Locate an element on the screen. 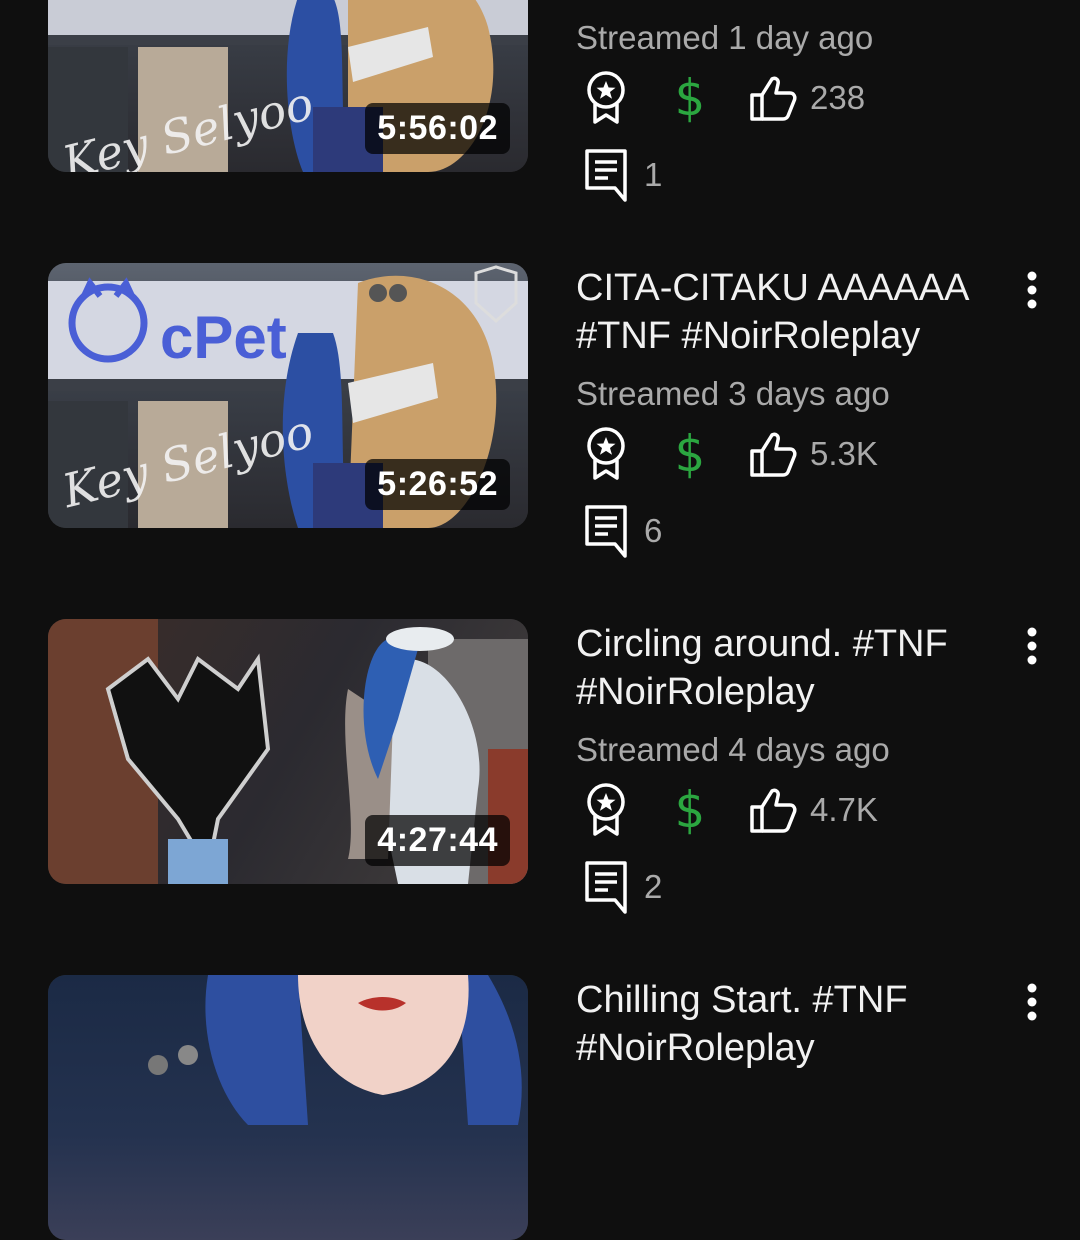 The image size is (1080, 1240). video-thumbnail: cPet Key Selyoo 5:26:52 is located at coordinates (288, 395).